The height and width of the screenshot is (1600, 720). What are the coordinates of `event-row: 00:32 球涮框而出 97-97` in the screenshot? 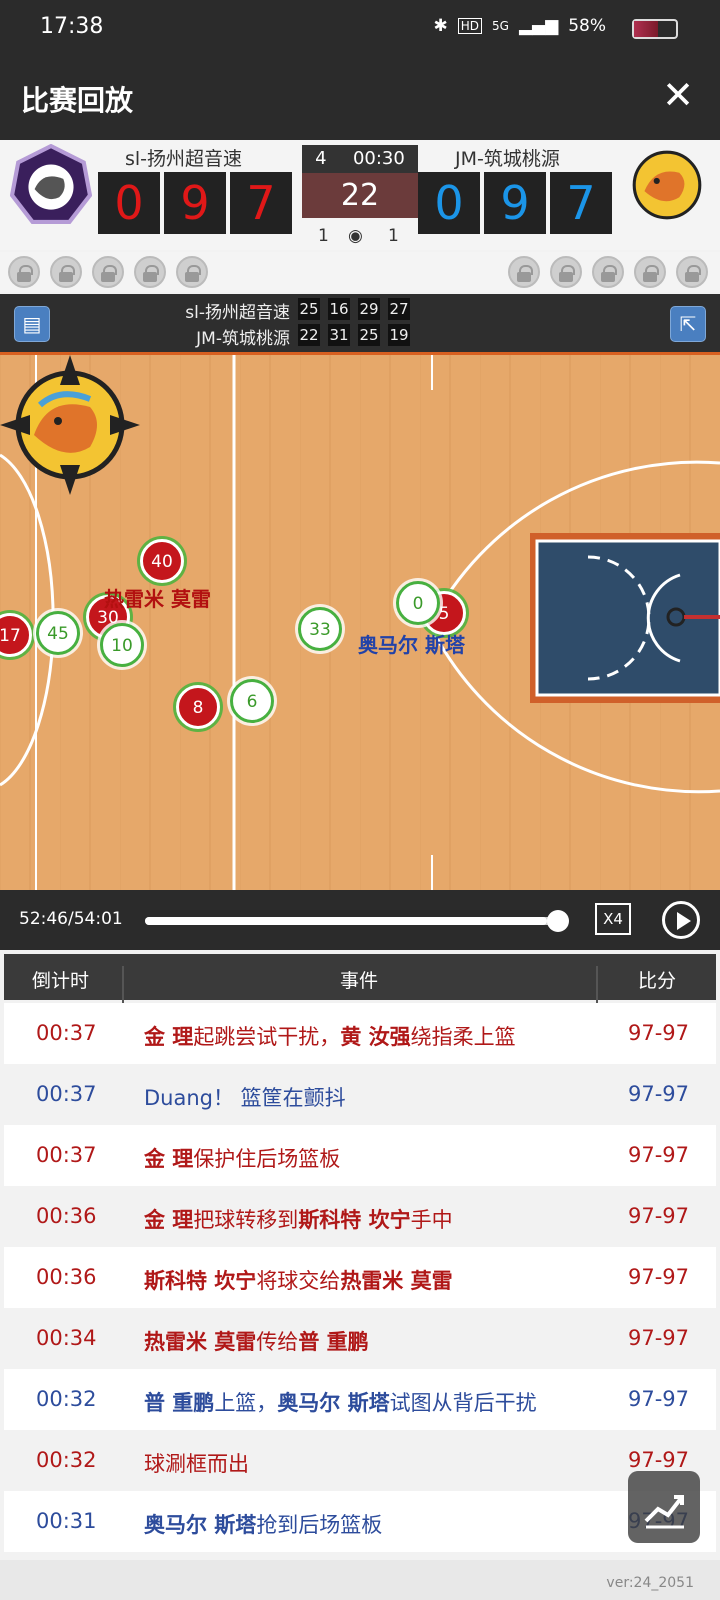 It's located at (360, 1460).